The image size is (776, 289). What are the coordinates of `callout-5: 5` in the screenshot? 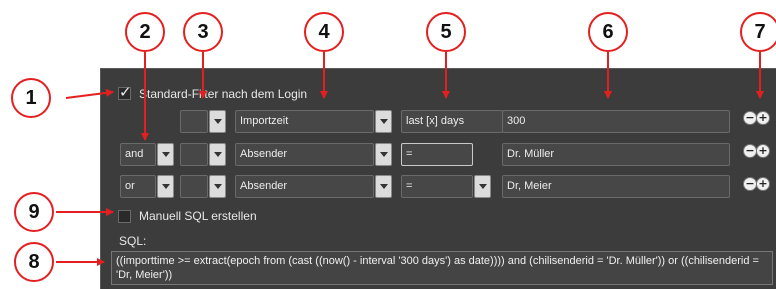 It's located at (446, 32).